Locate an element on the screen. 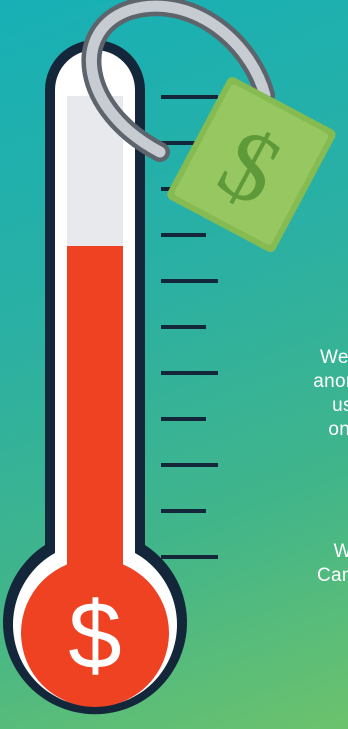 This screenshot has height=729, width=348. message-line: on A is located at coordinates (338, 429).